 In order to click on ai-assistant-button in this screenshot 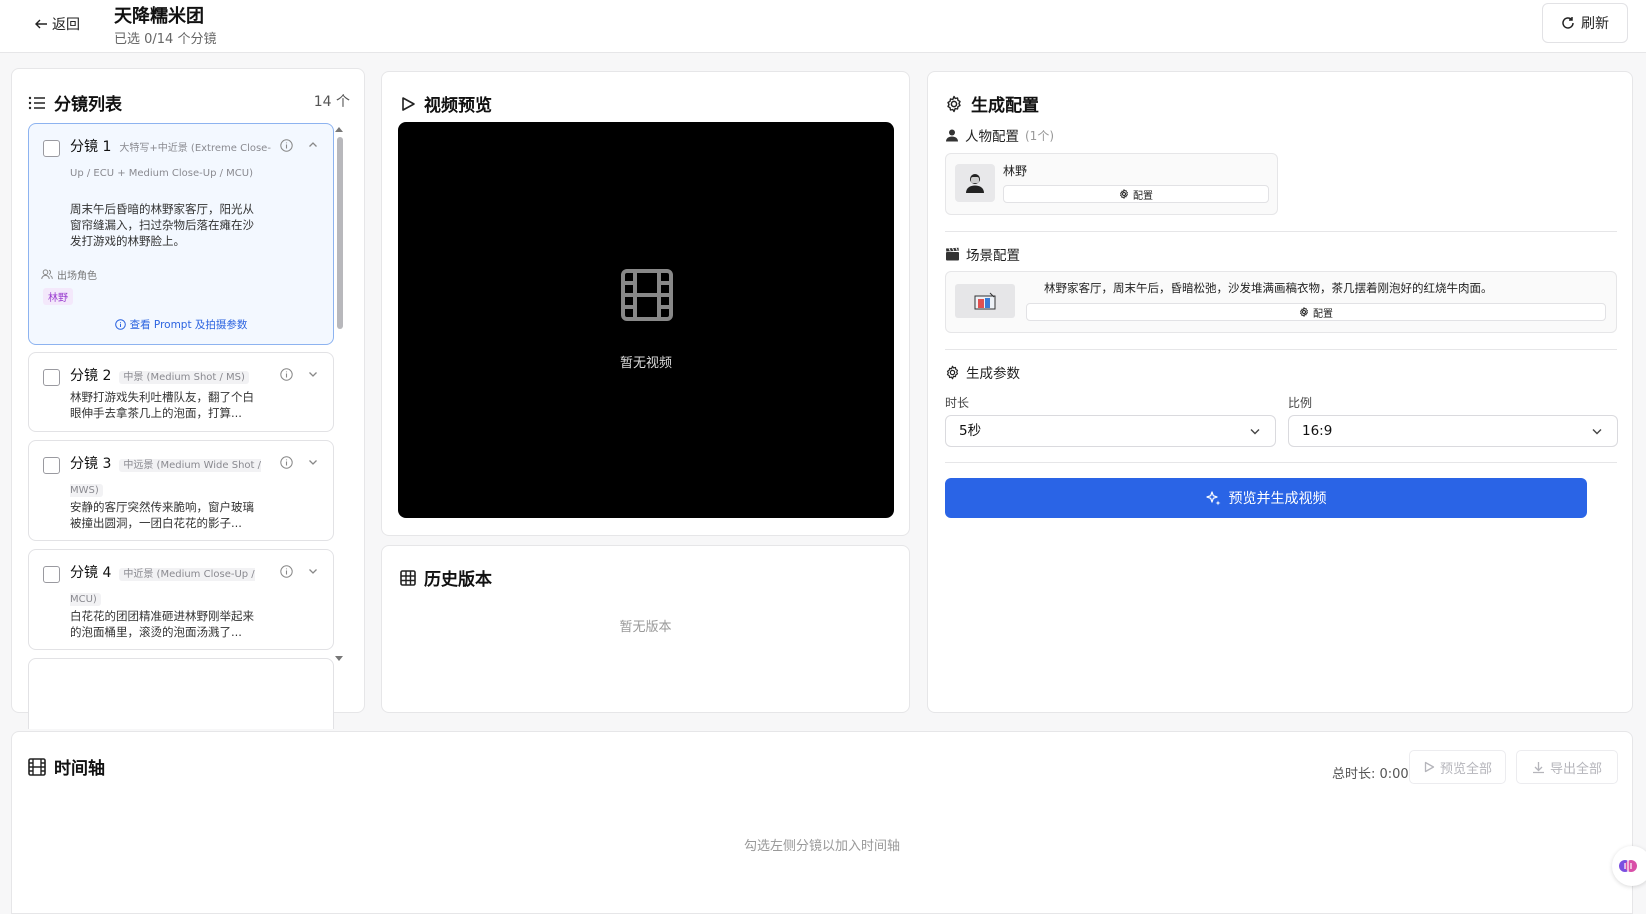, I will do `click(1629, 866)`.